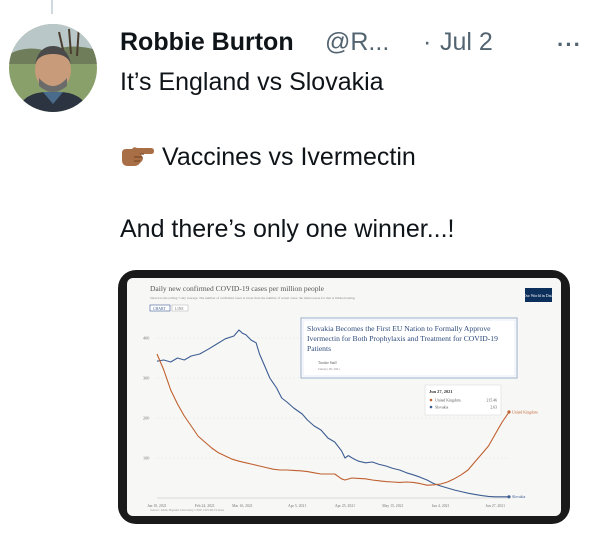 This screenshot has width=600, height=549. I want to click on y-tick-label: 200, so click(146, 418).